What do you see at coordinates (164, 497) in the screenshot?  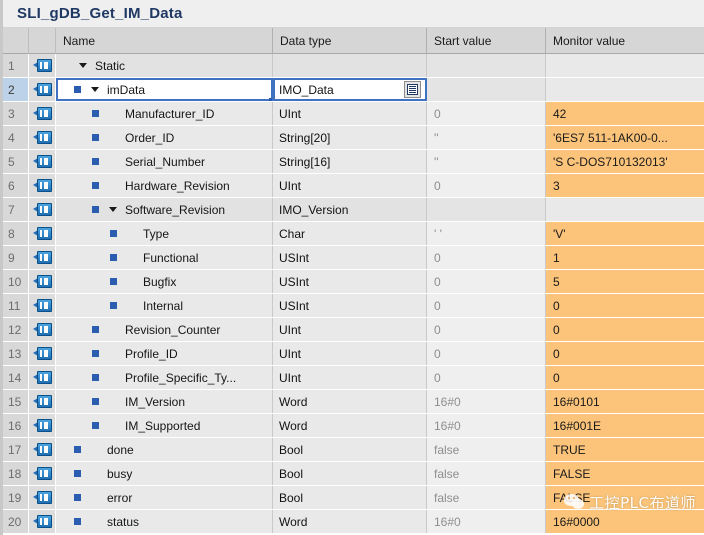 I see `cell-name: error` at bounding box center [164, 497].